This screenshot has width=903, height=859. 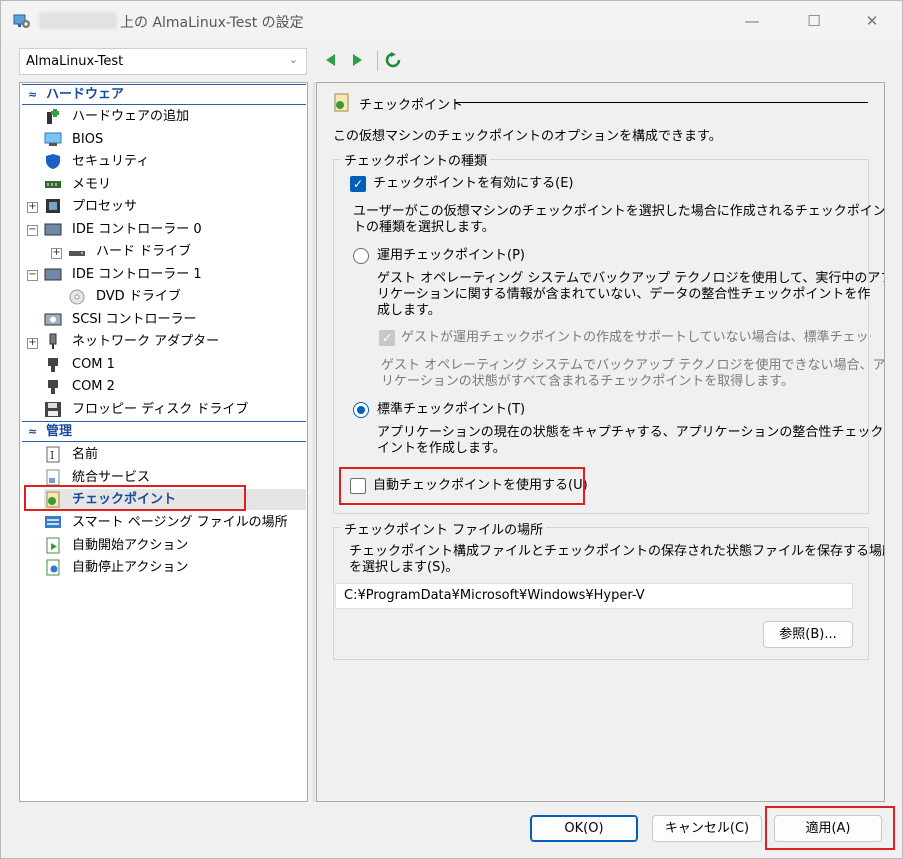 What do you see at coordinates (404, 567) in the screenshot?
I see `location-desc-line2: を選択します(S)。` at bounding box center [404, 567].